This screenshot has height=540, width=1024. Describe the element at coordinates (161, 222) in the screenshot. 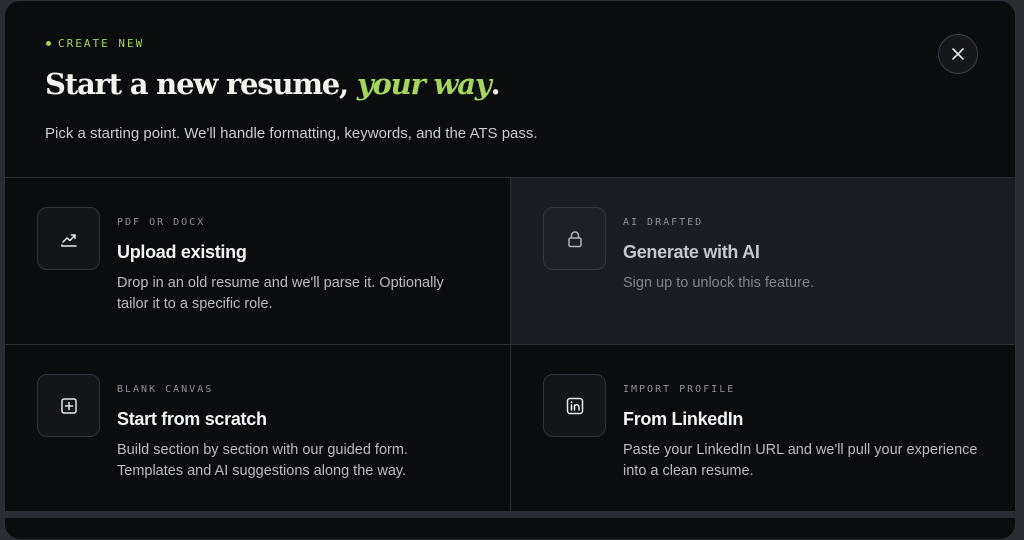

I see `option-eyebrow: PDF OR DOCX` at that location.